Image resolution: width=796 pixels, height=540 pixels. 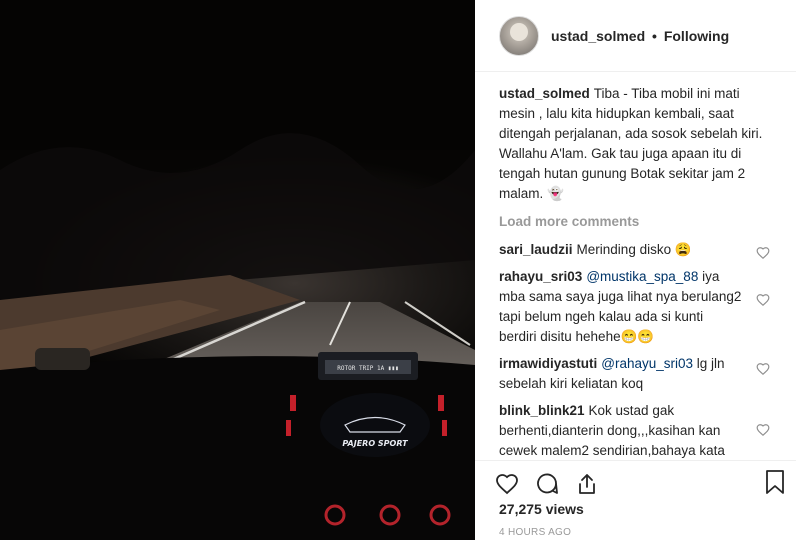 I want to click on following-button: Following, so click(x=696, y=36).